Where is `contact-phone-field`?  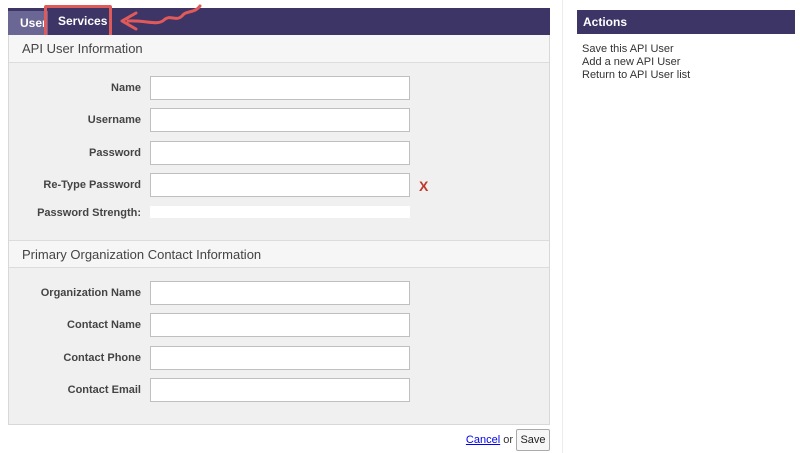 contact-phone-field is located at coordinates (280, 358).